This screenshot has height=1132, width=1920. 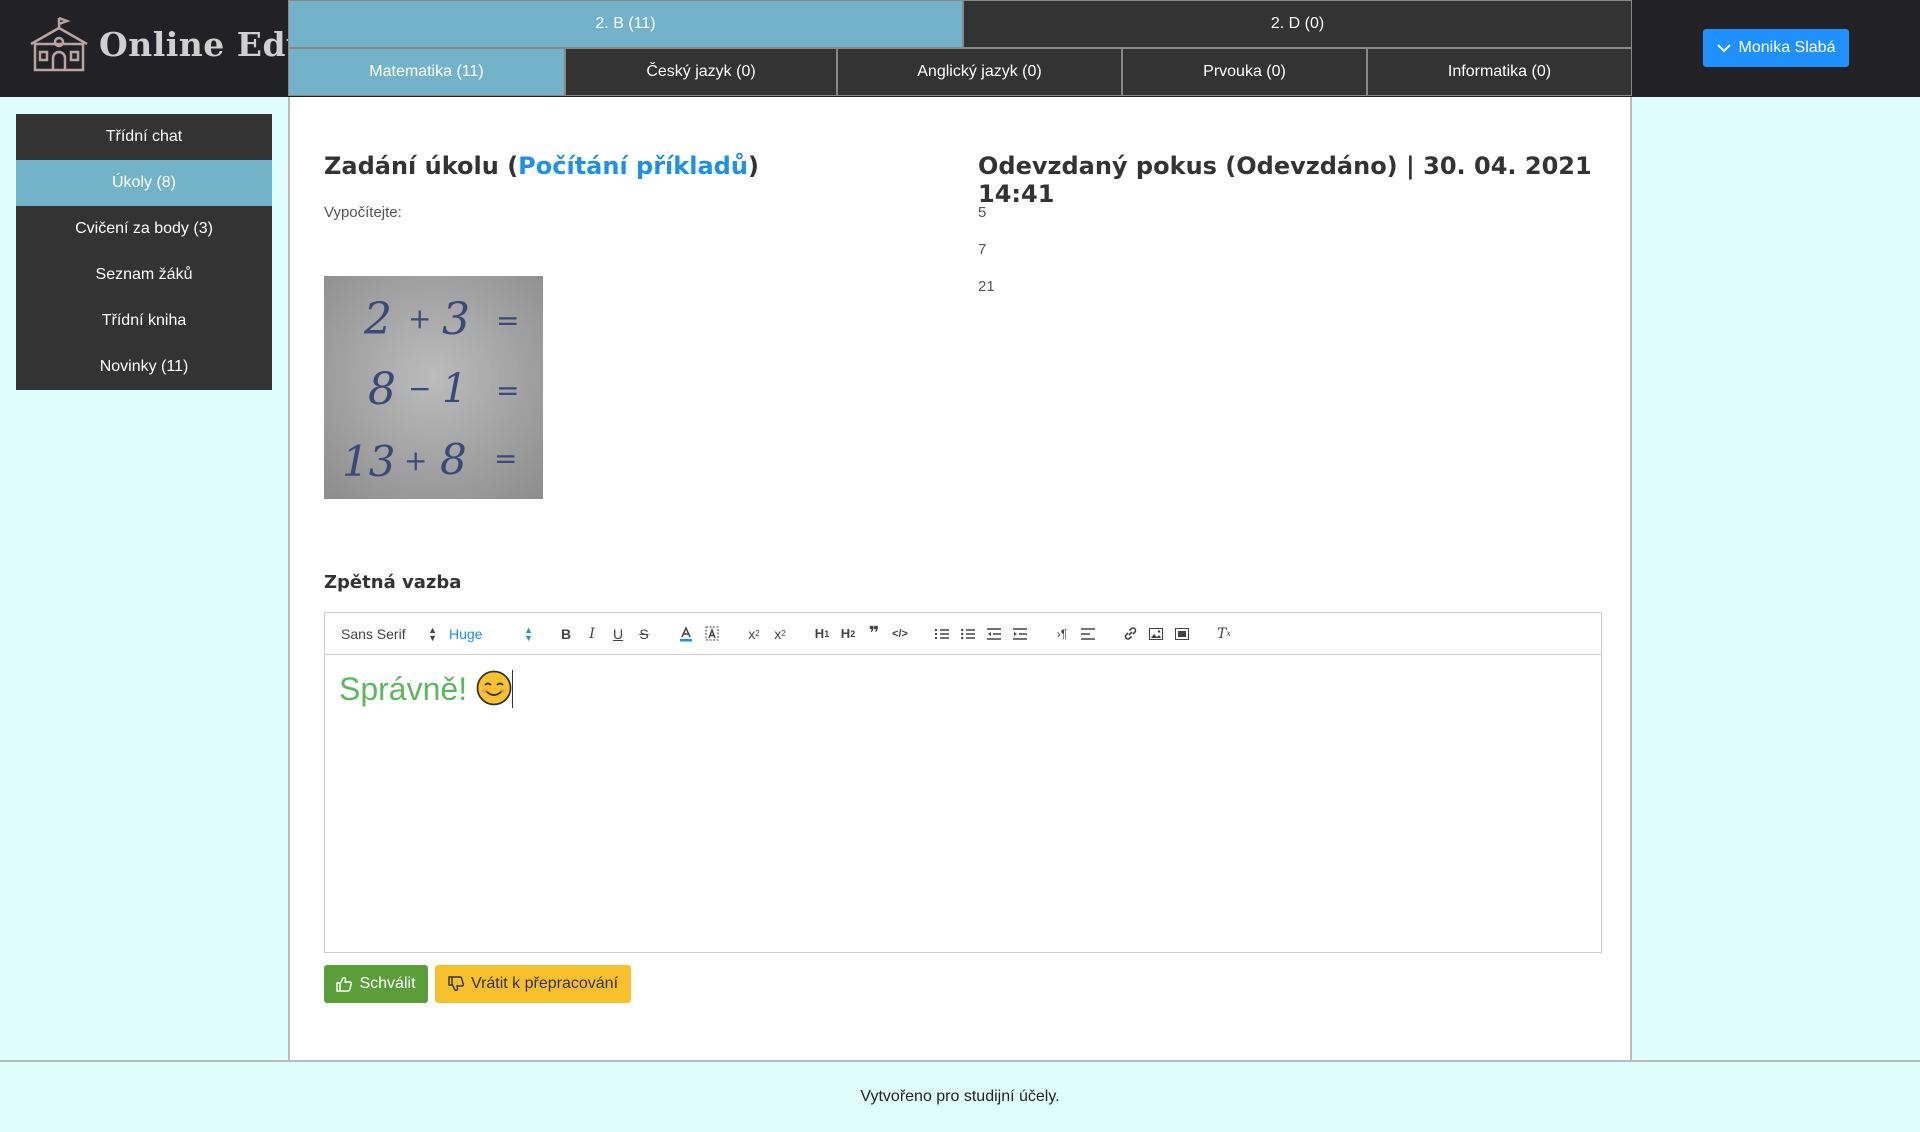 I want to click on thumbs-down-icon, so click(x=456, y=984).